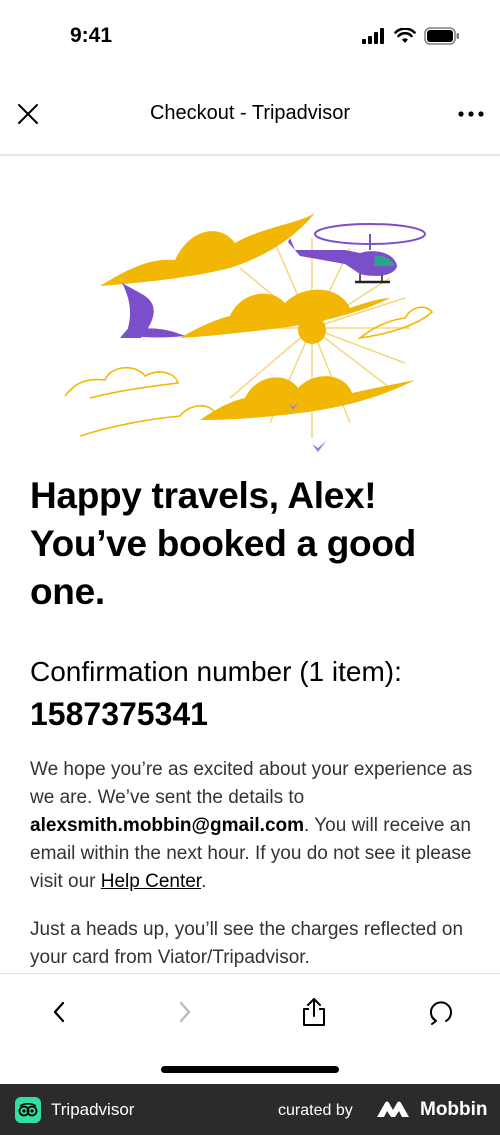  I want to click on tripadvisor-logo, so click(28, 1110).